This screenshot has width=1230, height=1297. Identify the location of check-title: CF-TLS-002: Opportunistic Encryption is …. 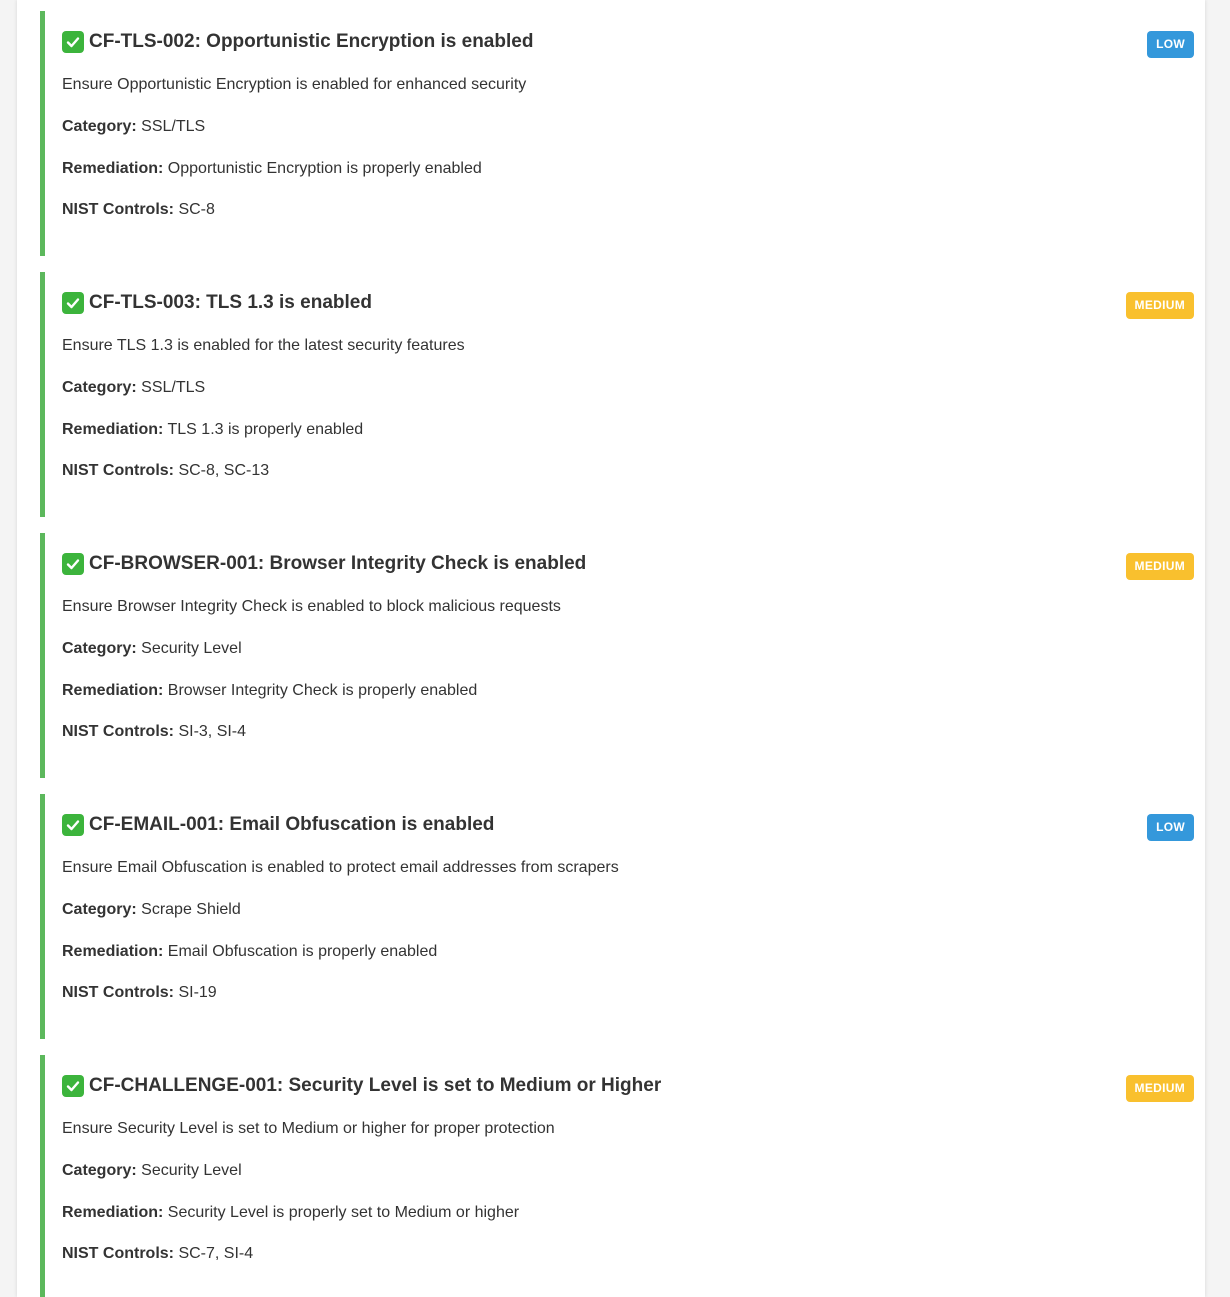
(311, 41).